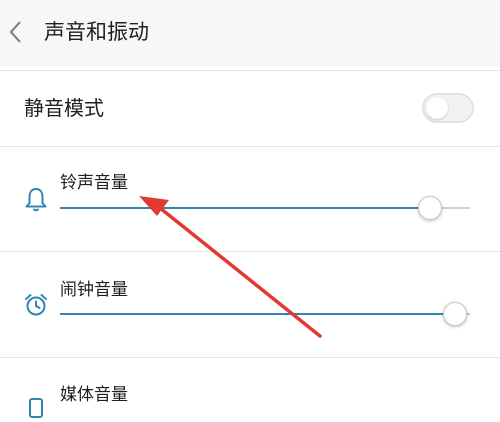  What do you see at coordinates (16, 32) in the screenshot?
I see `back-chevron-icon` at bounding box center [16, 32].